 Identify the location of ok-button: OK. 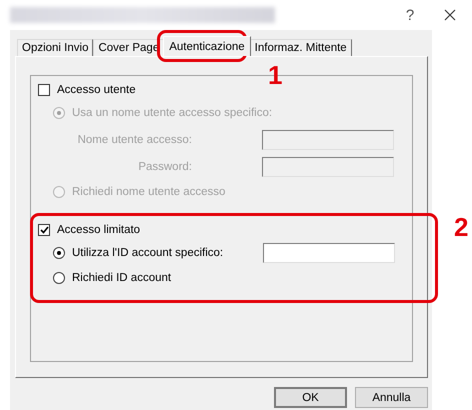
(310, 397).